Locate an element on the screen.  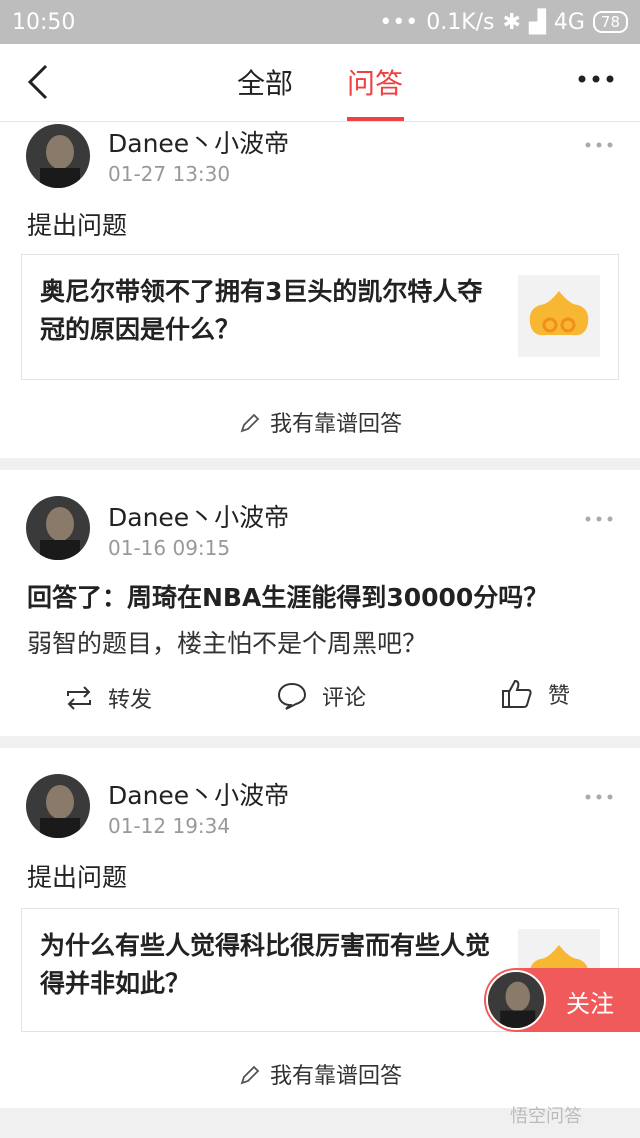
forward-button: 转发 is located at coordinates (108, 698).